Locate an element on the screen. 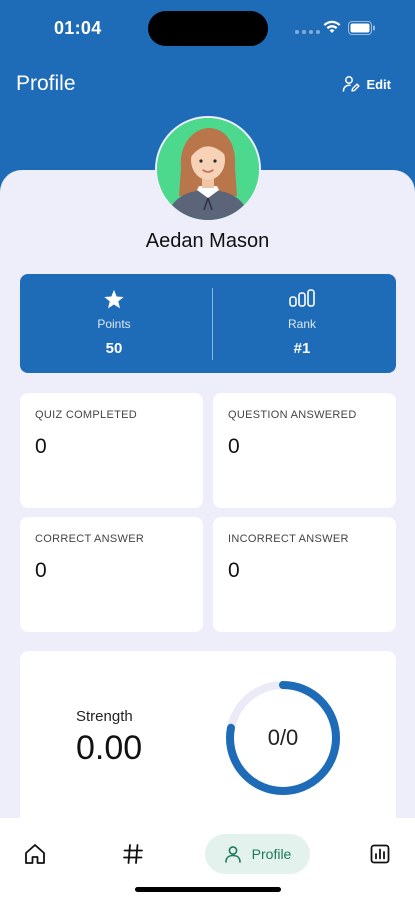 The height and width of the screenshot is (900, 415). battery-icon is located at coordinates (361, 28).